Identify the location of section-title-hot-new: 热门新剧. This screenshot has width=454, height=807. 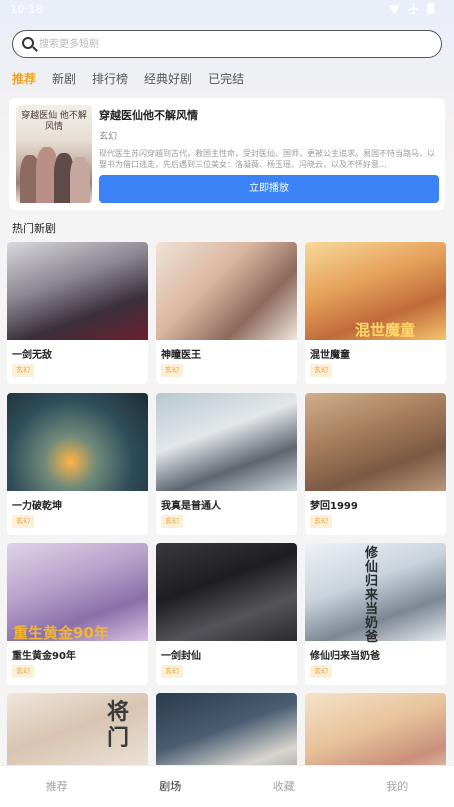
(34, 228).